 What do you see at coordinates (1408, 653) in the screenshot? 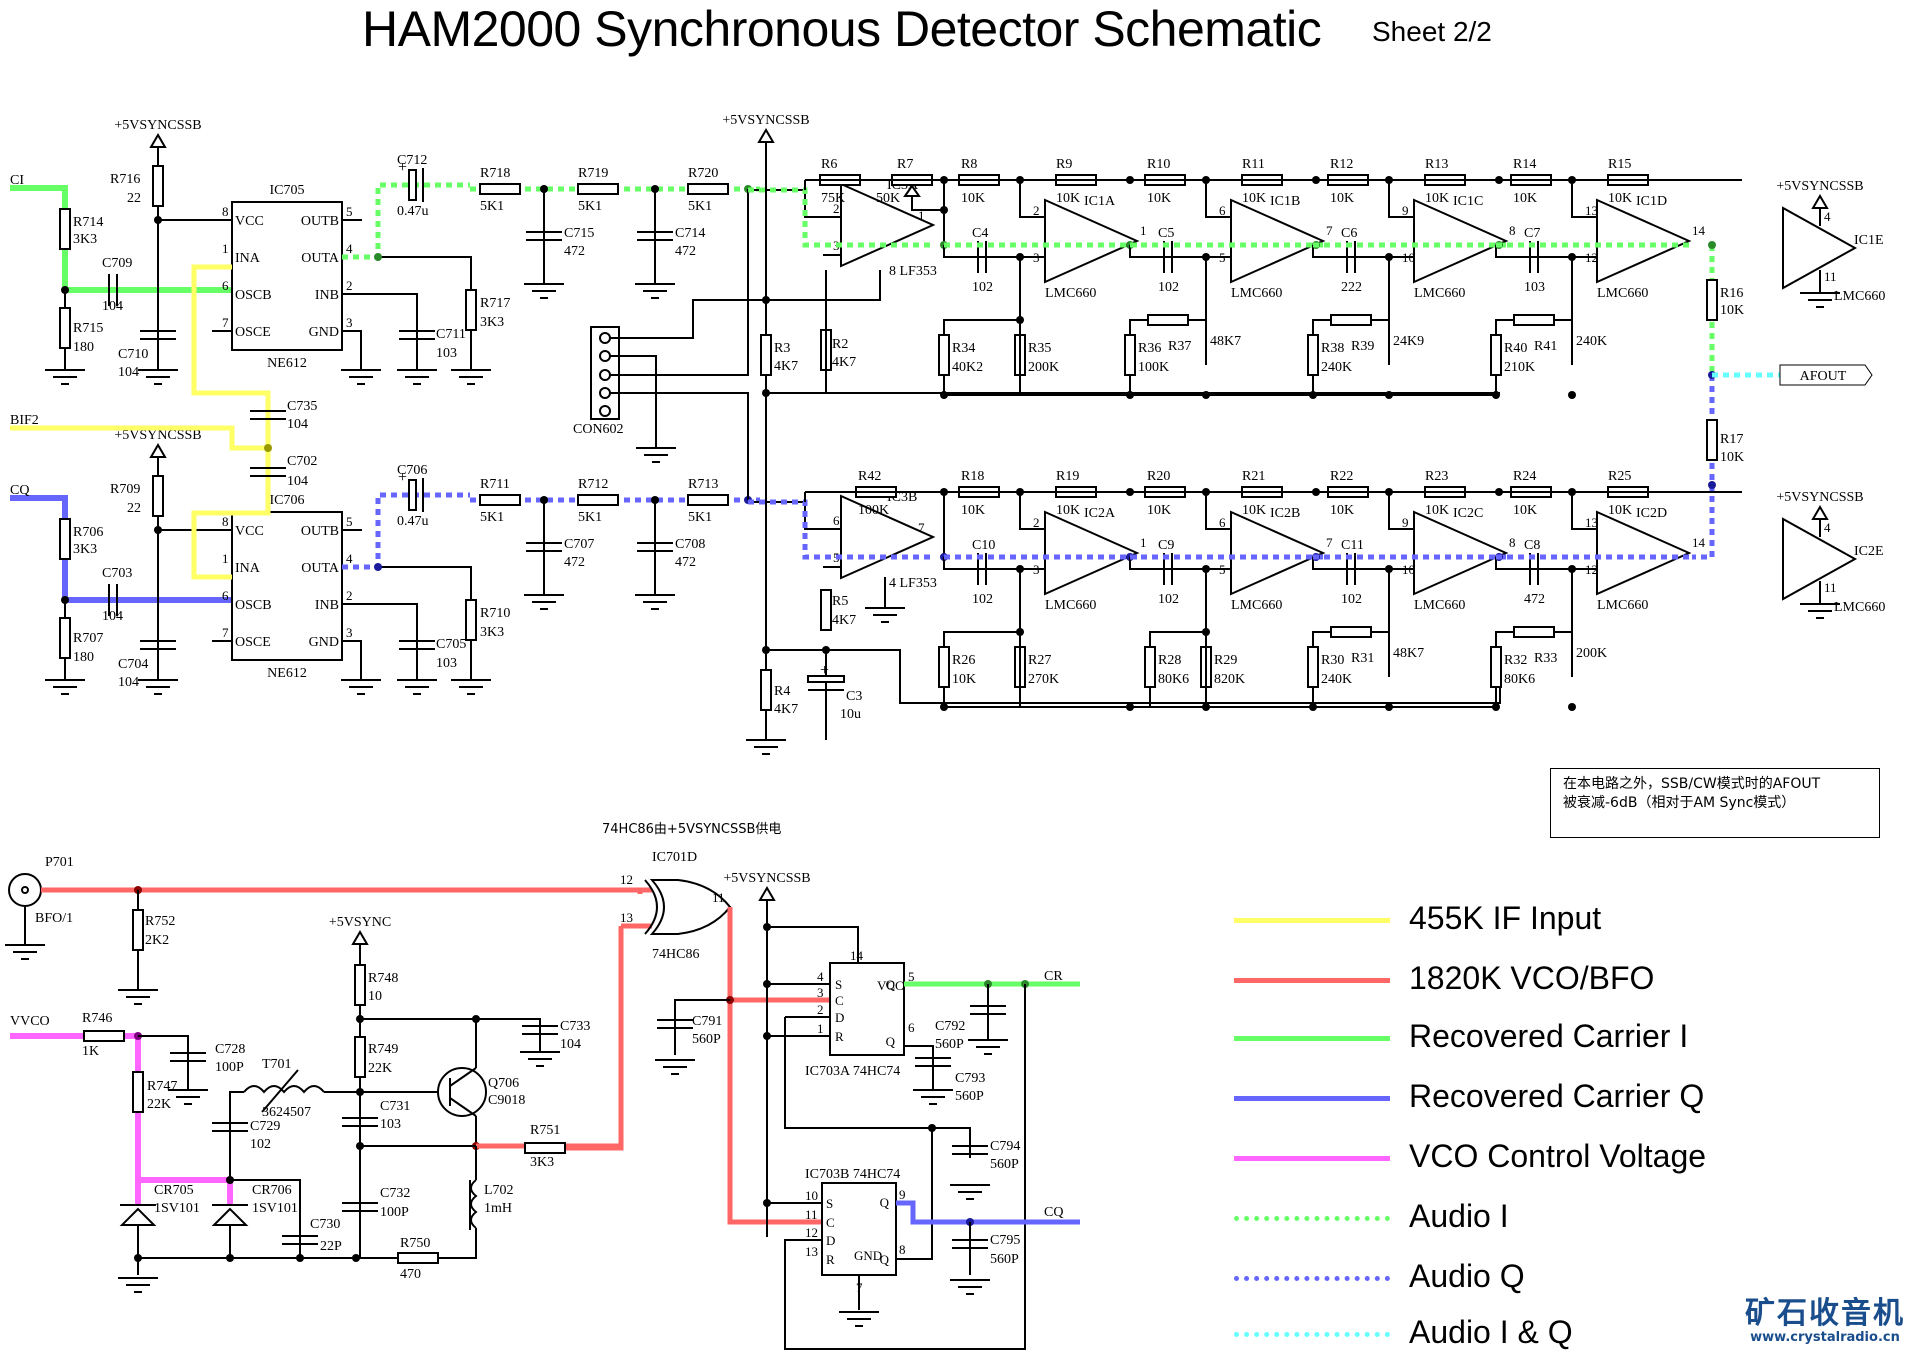
I see `value-label: 48K7` at bounding box center [1408, 653].